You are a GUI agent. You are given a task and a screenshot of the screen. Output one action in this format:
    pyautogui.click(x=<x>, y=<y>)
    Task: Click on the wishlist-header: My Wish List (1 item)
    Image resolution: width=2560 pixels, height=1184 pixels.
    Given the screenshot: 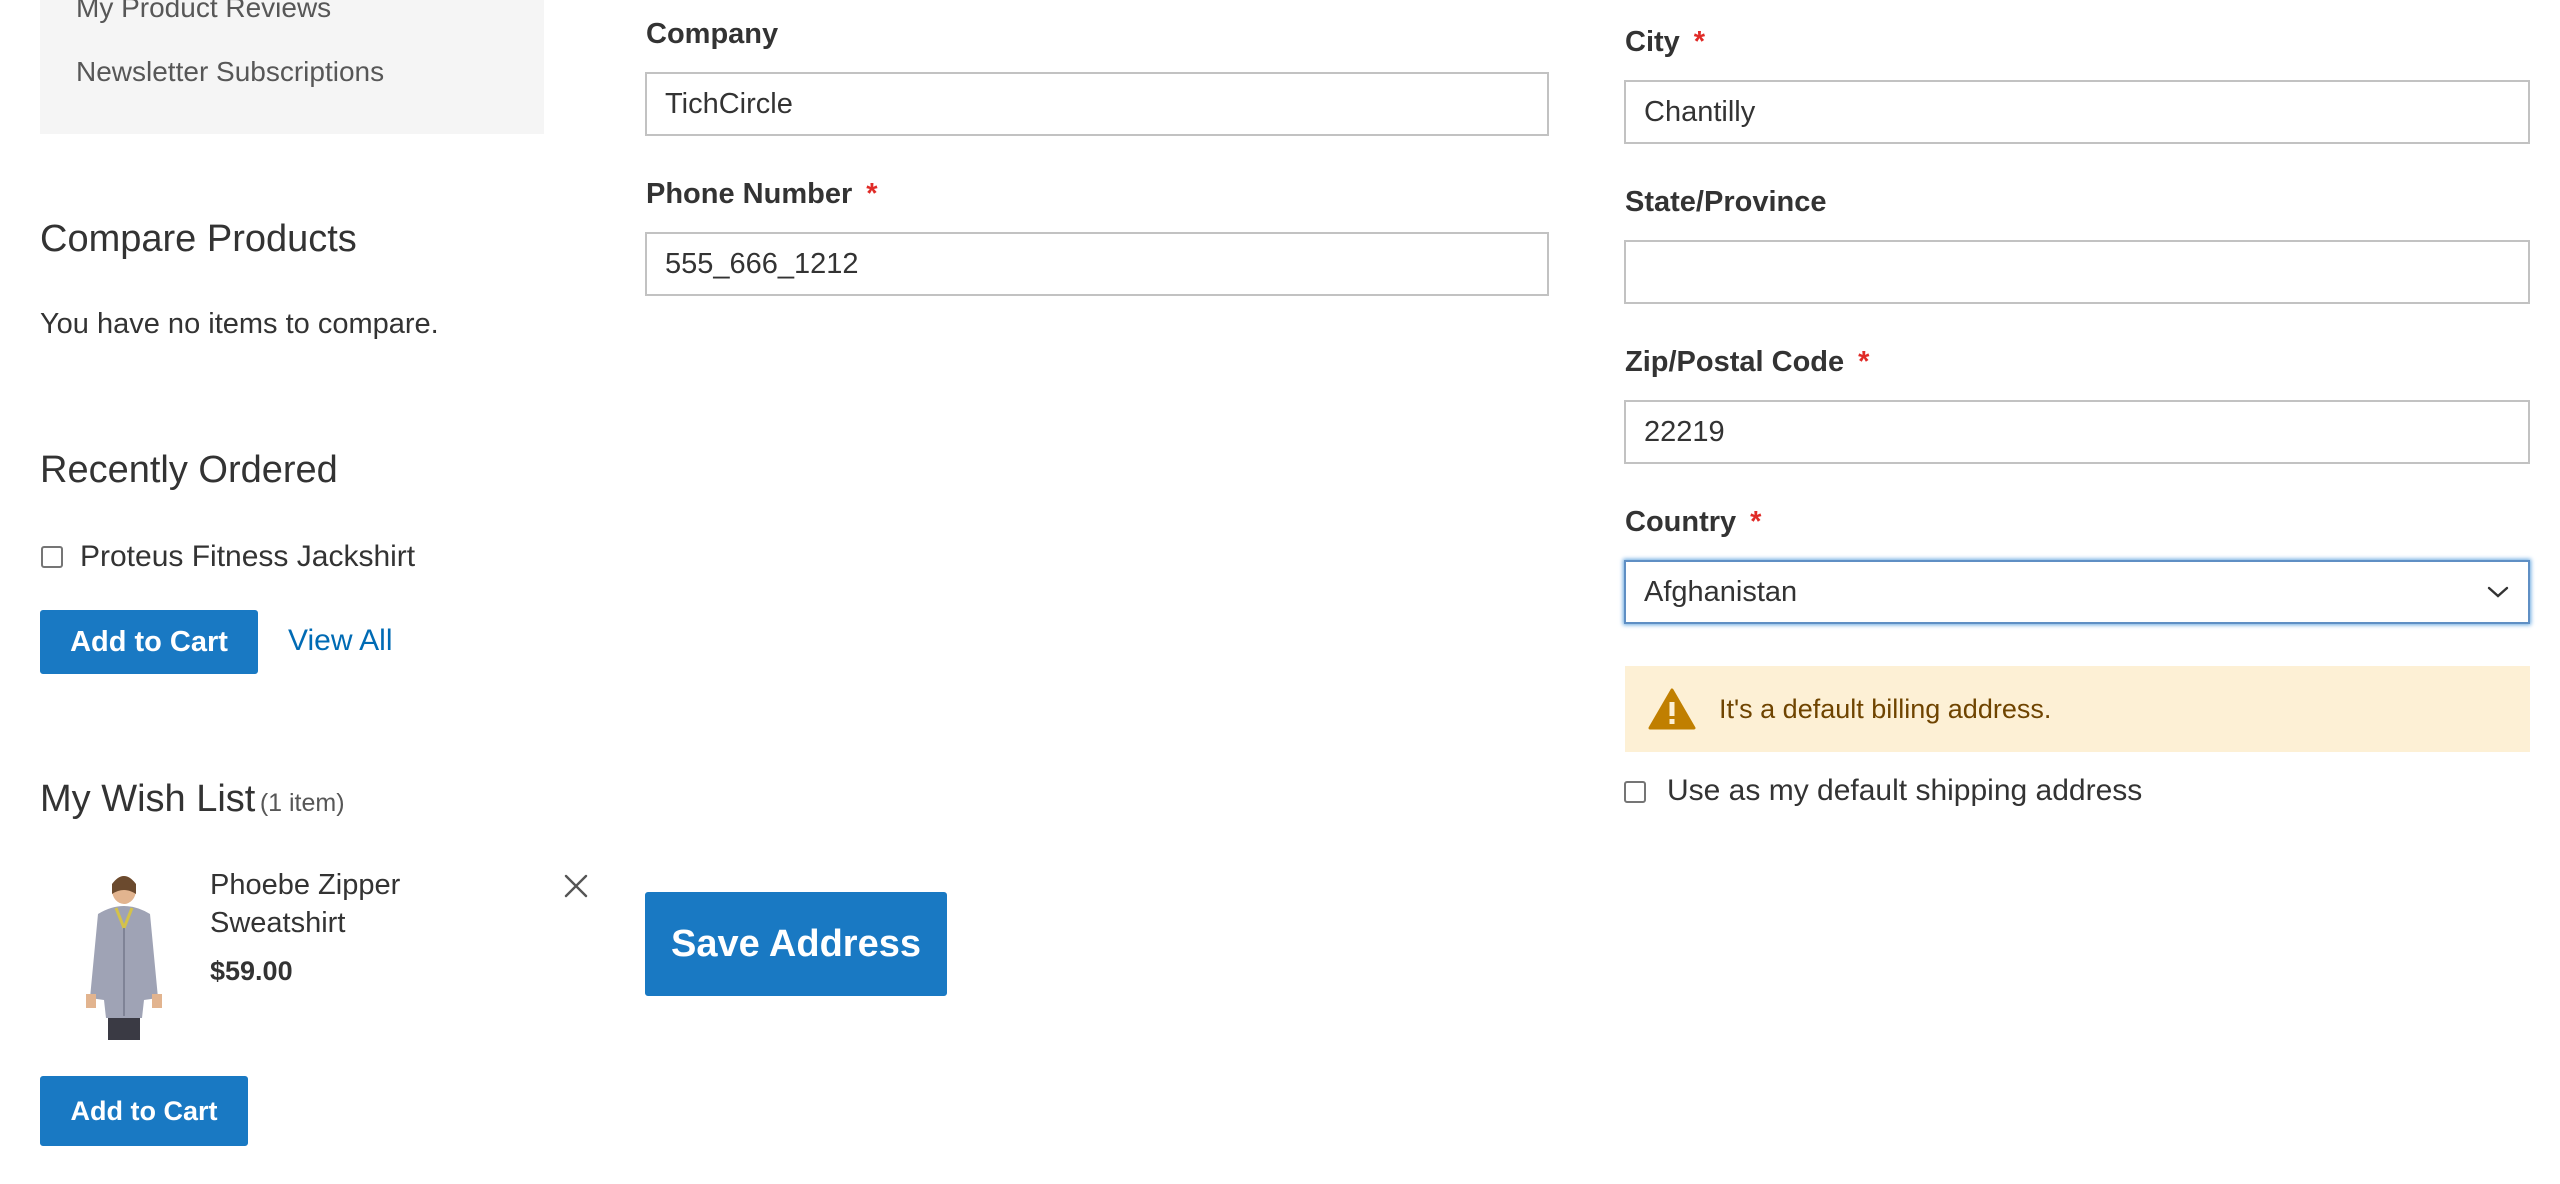 What is the action you would take?
    pyautogui.click(x=192, y=799)
    